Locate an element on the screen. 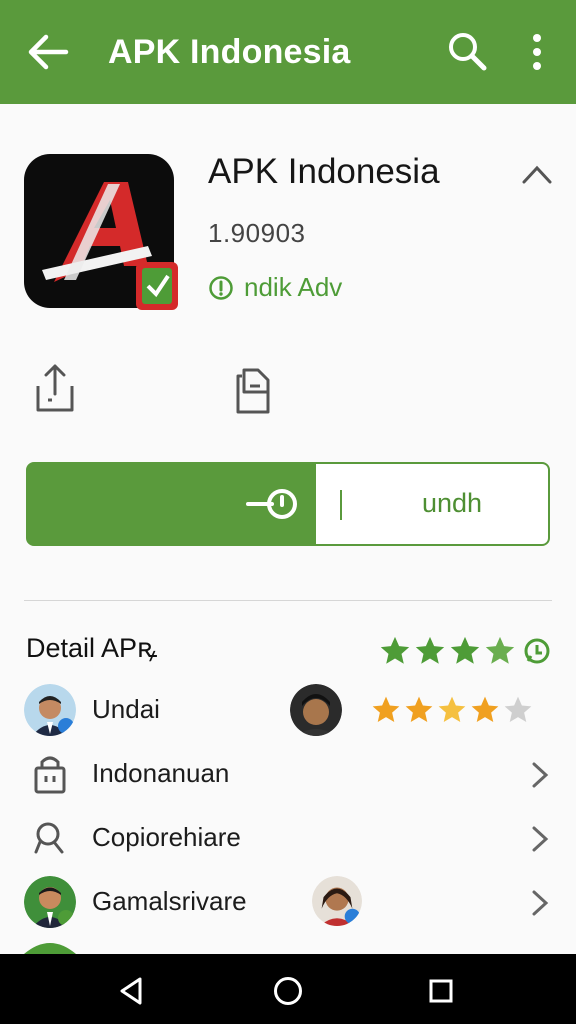 This screenshot has width=576, height=1024. clipboard-icon is located at coordinates (253, 389).